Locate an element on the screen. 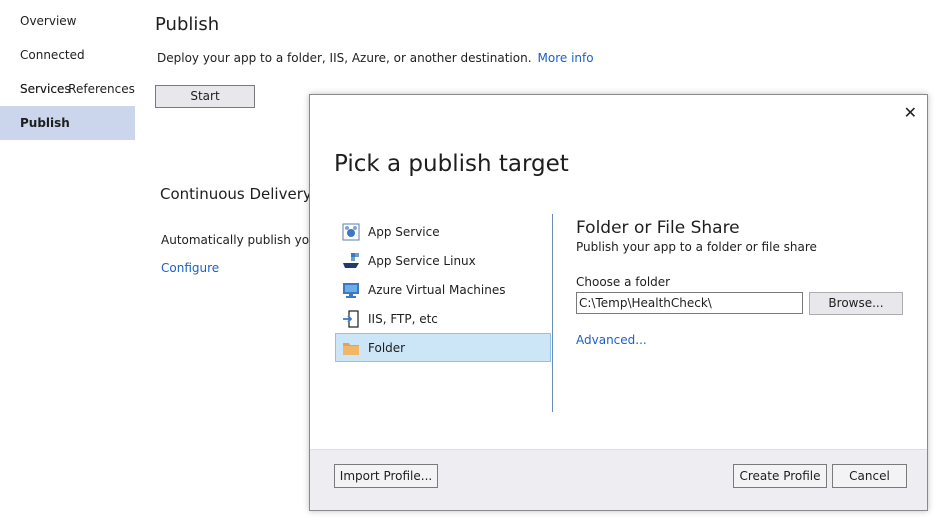  target-iis-ftp: IIS, FTP, etc is located at coordinates (443, 318).